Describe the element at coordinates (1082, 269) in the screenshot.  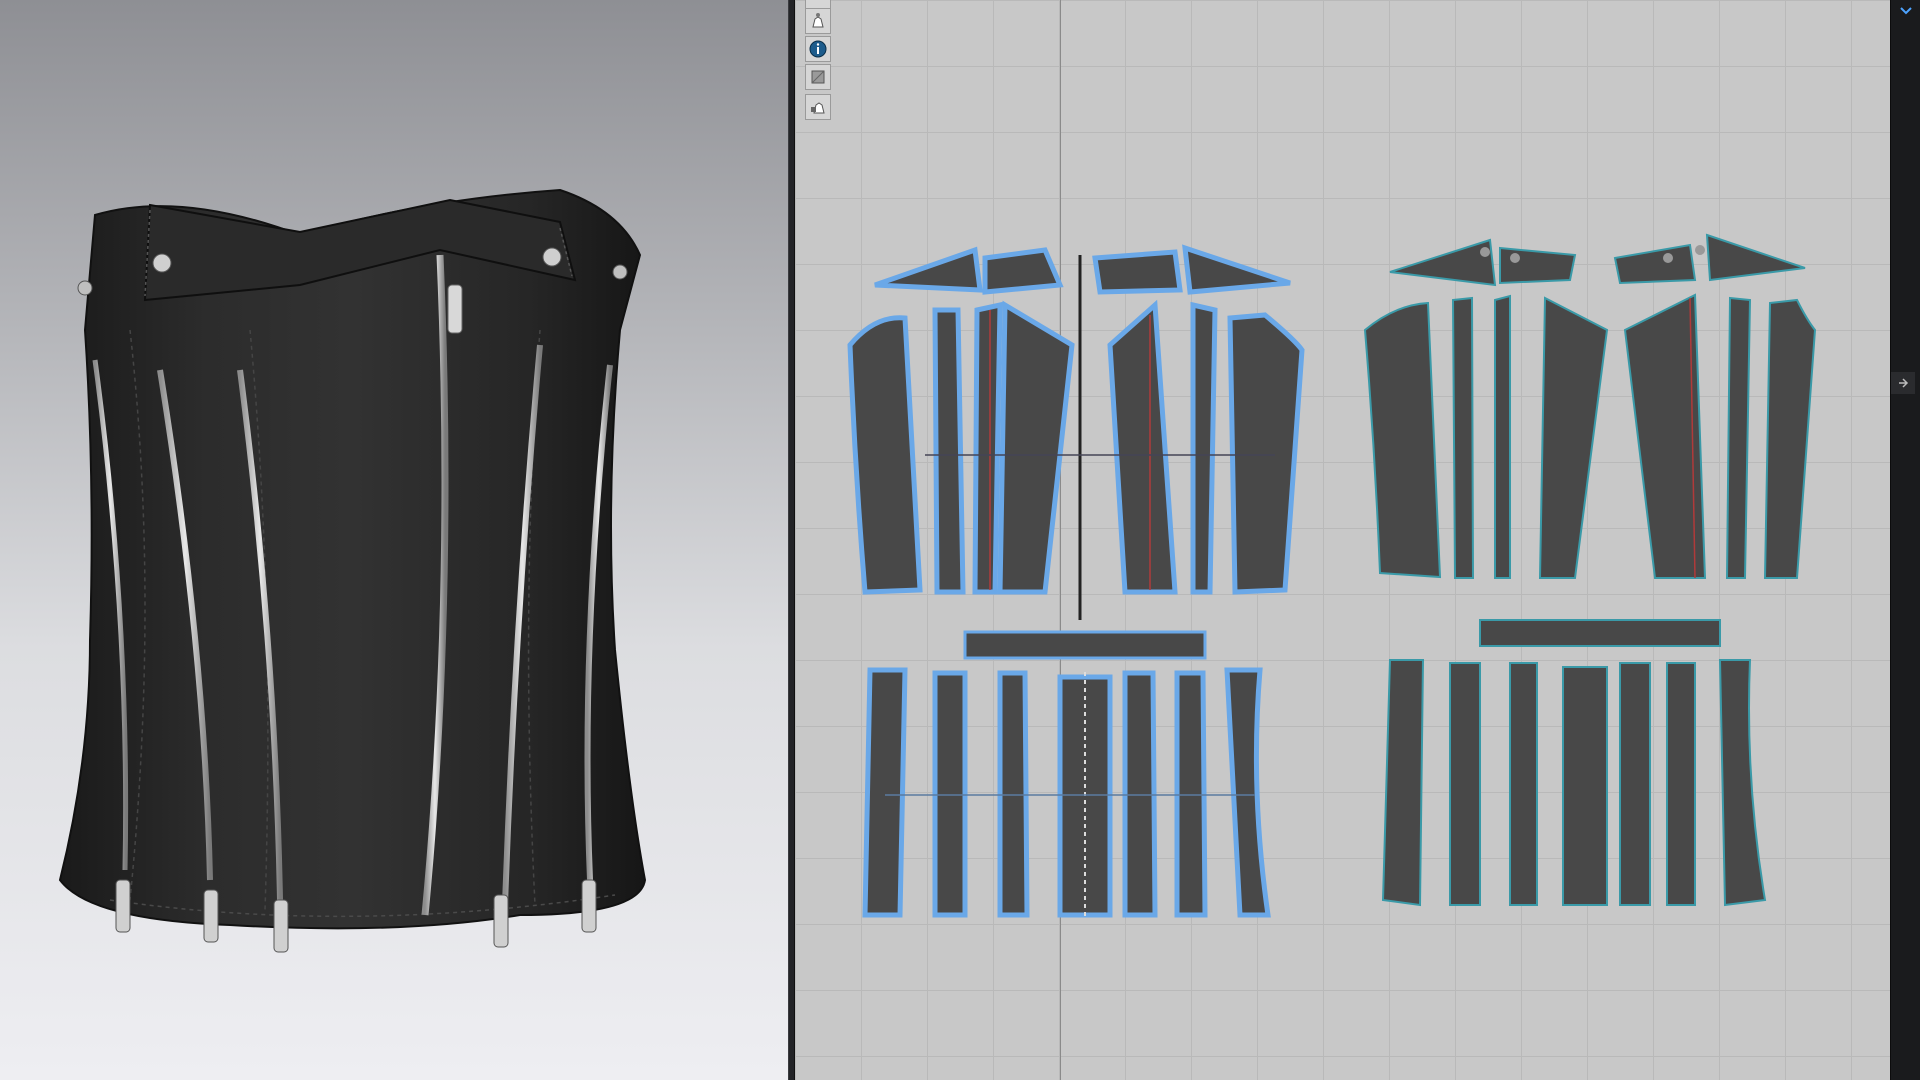
I see `pattern-piece-collar-left` at that location.